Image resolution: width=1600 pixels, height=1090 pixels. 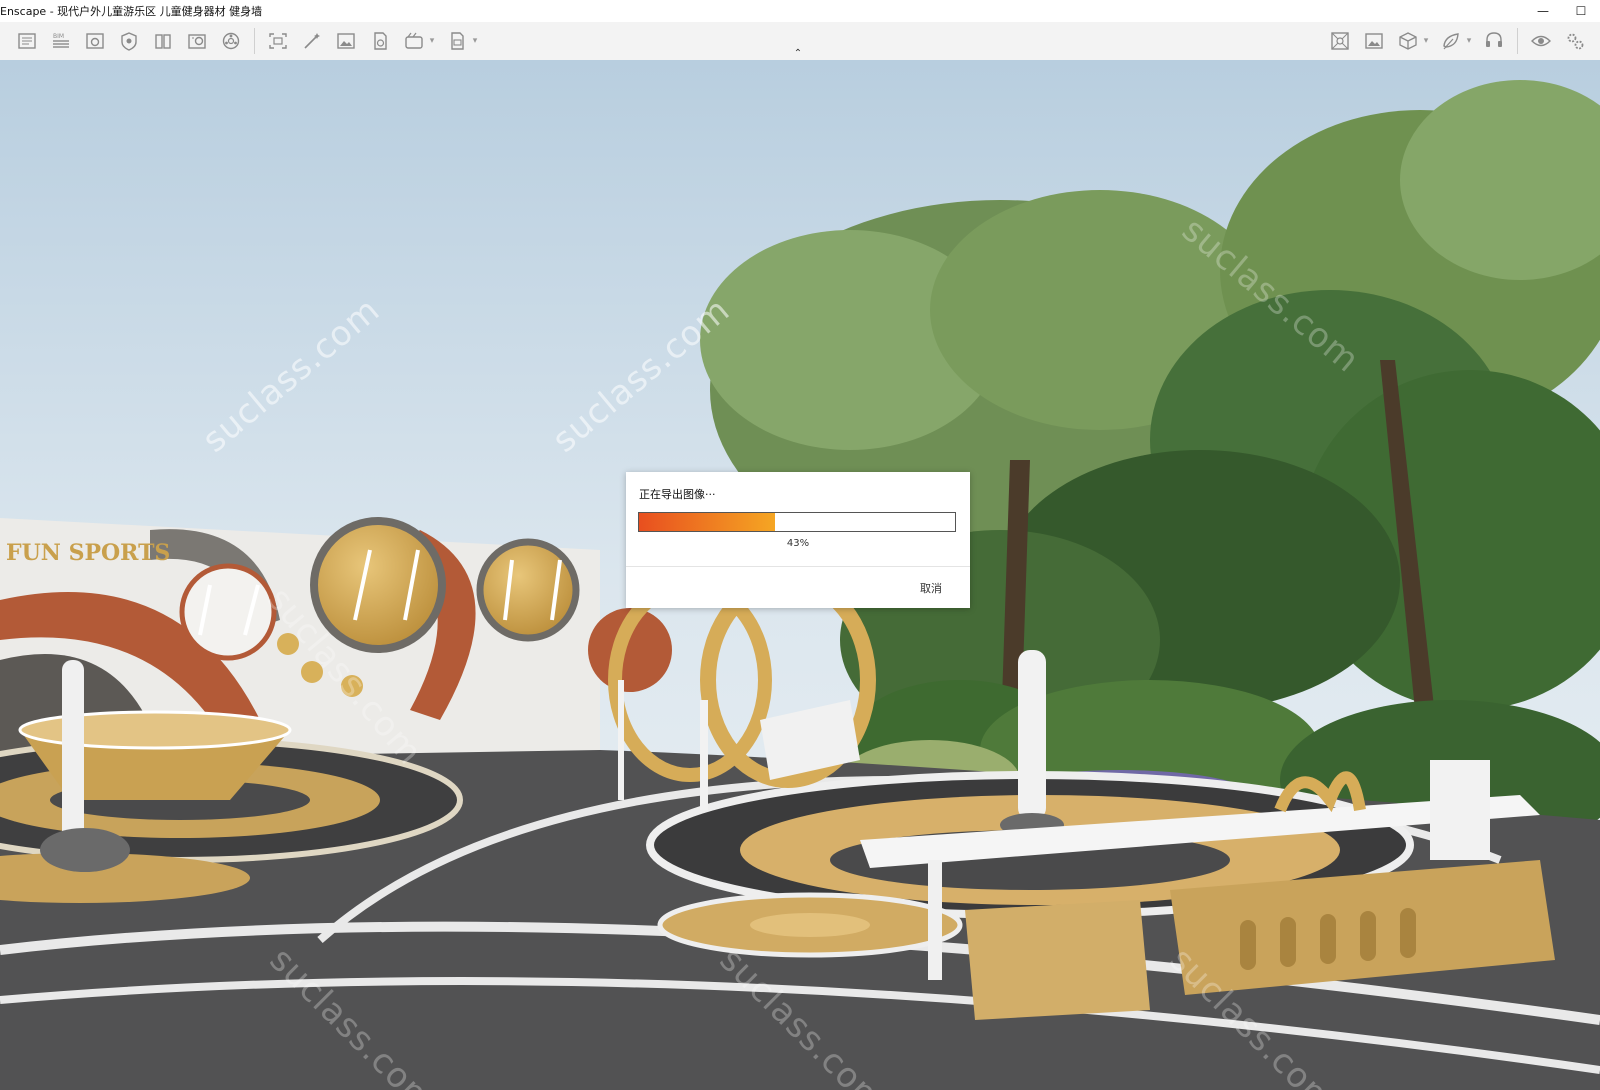 What do you see at coordinates (931, 588) in the screenshot?
I see `cancel-button: 取消` at bounding box center [931, 588].